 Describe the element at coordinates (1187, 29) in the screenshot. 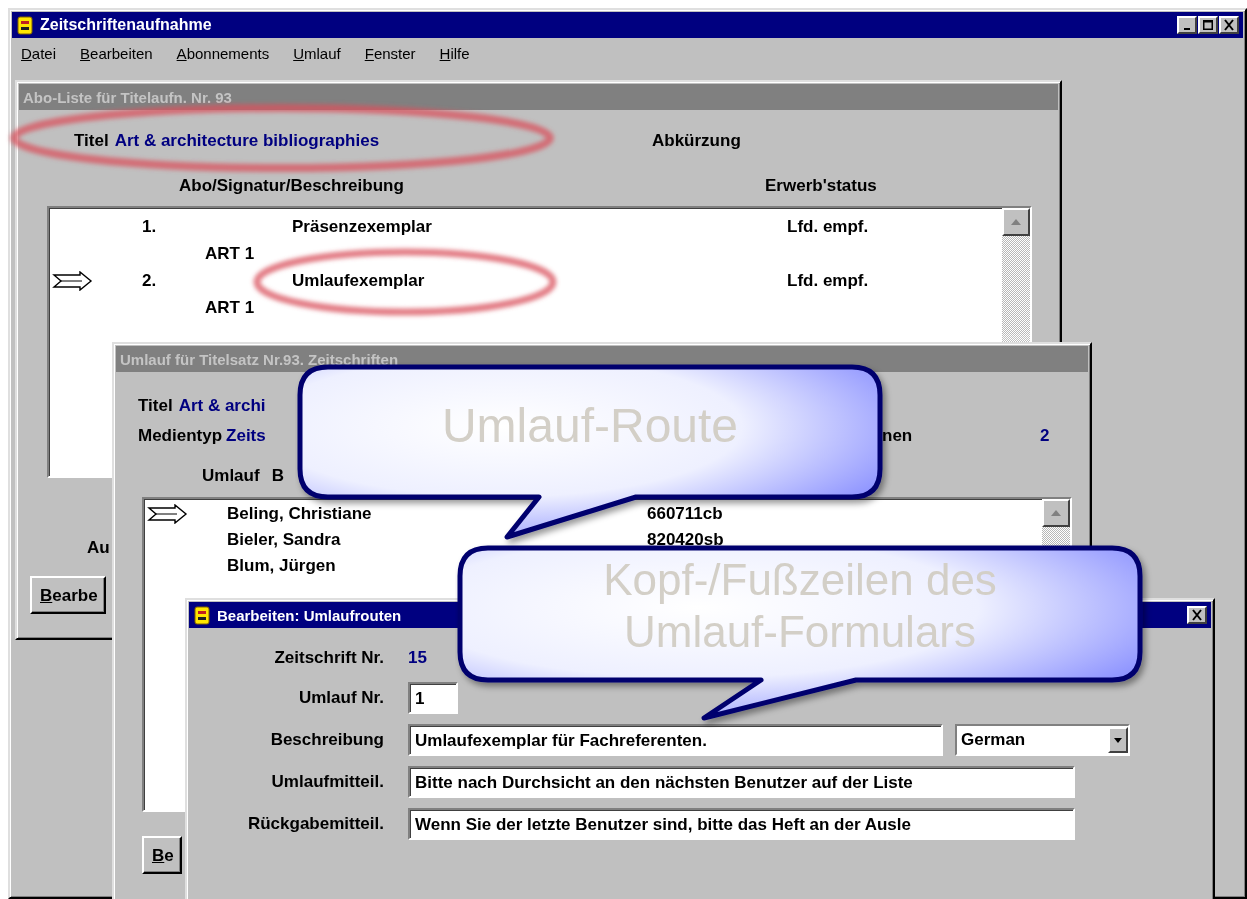

I see `minimize-icon` at that location.